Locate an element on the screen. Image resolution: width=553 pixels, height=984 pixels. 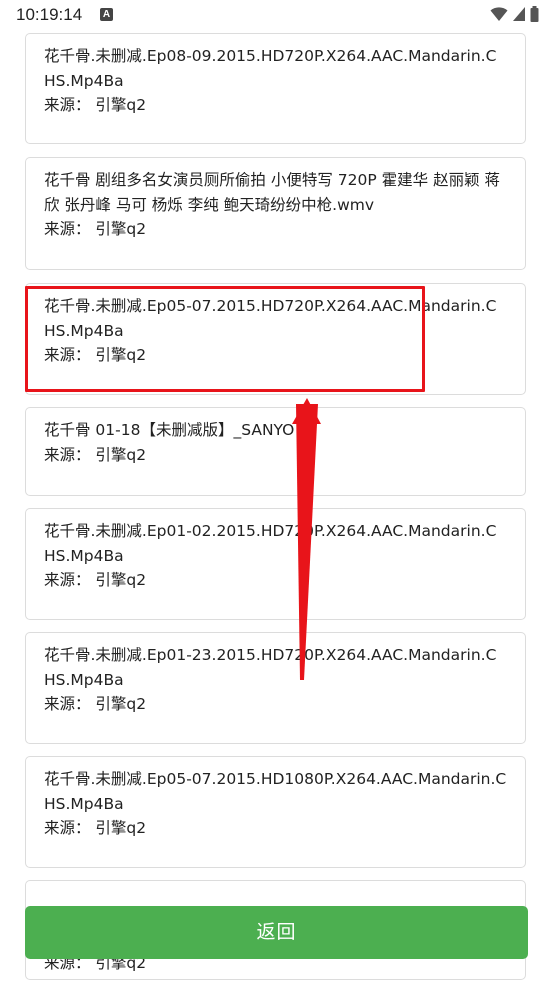
status-icons is located at coordinates (514, 14).